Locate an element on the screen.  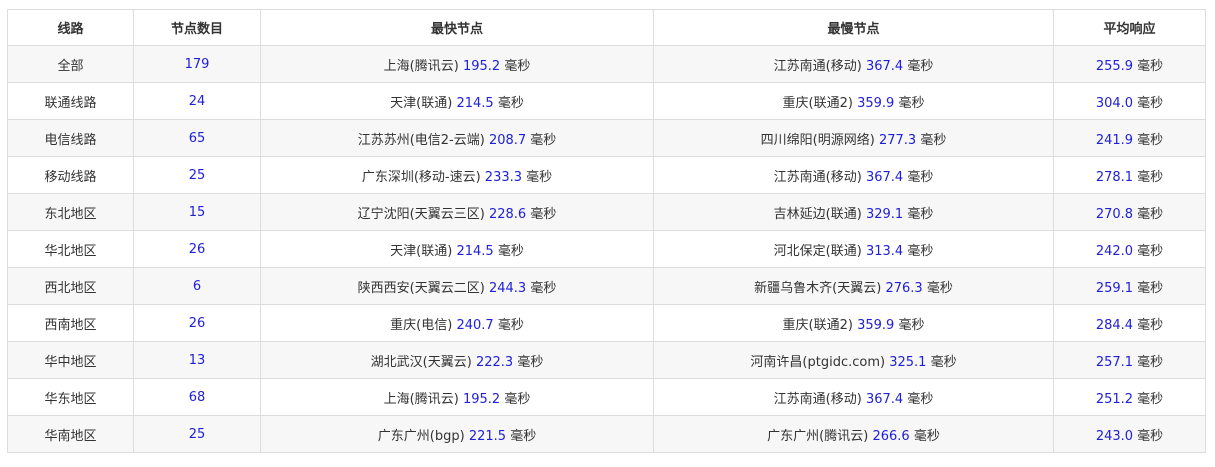
cell-route: 全部 is located at coordinates (70, 64).